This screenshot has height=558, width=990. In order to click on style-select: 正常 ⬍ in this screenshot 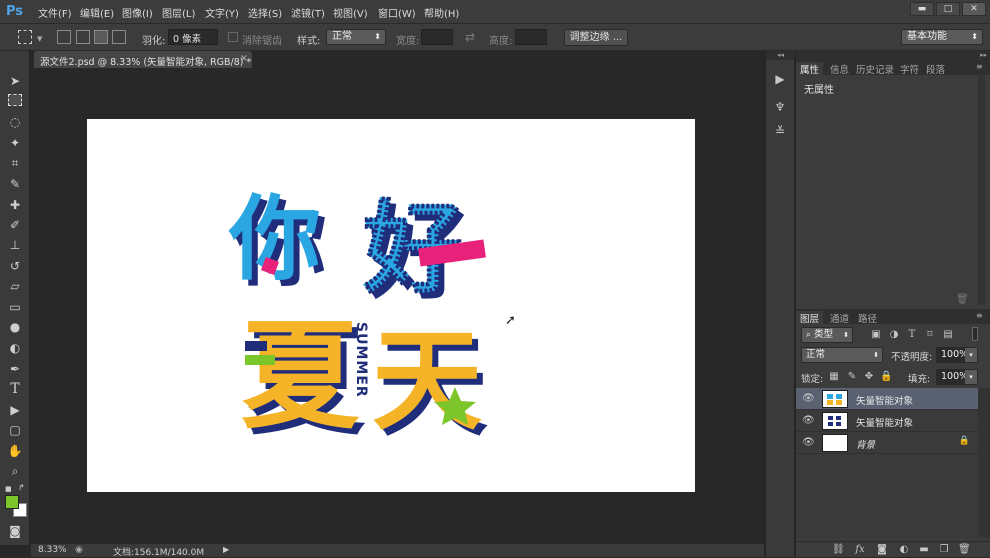, I will do `click(356, 37)`.